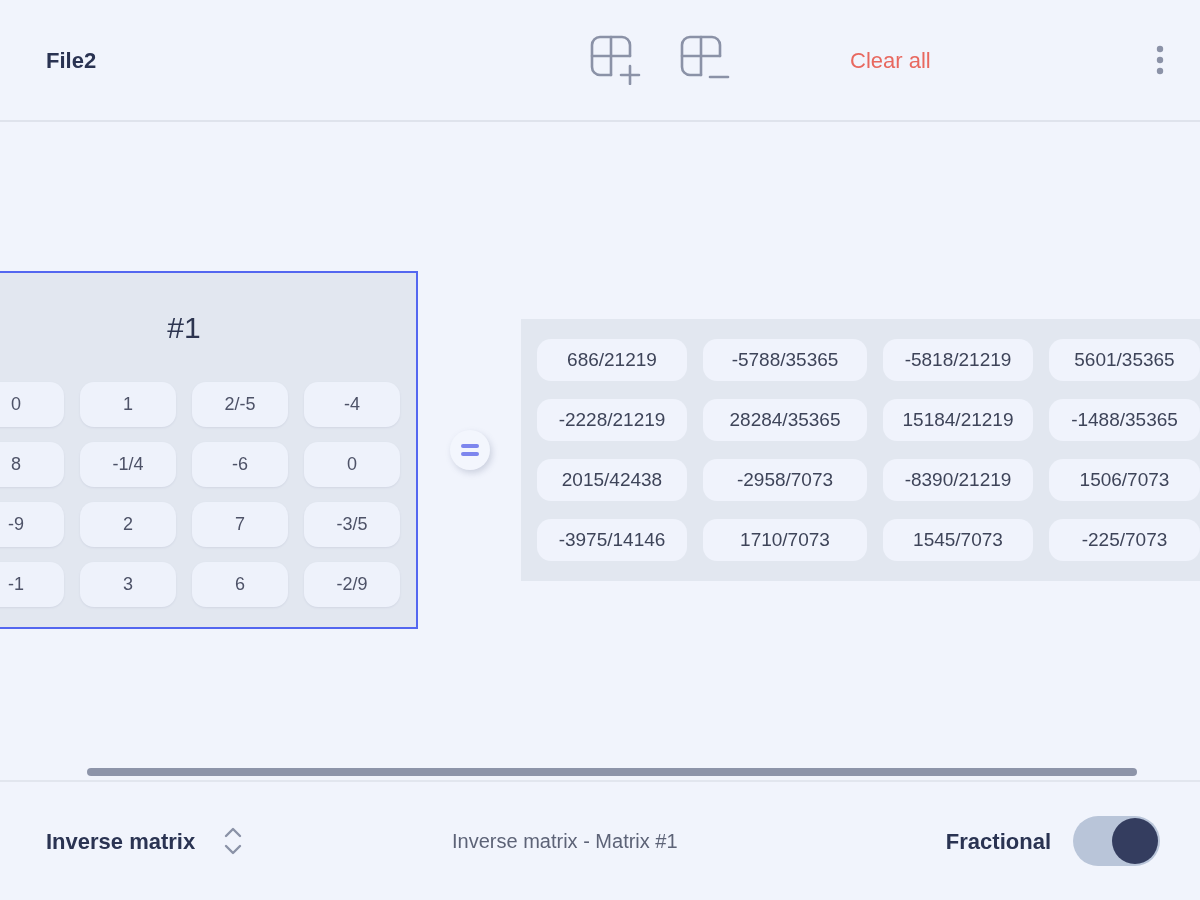 Image resolution: width=1200 pixels, height=900 pixels. I want to click on fractional-toggle, so click(1116, 841).